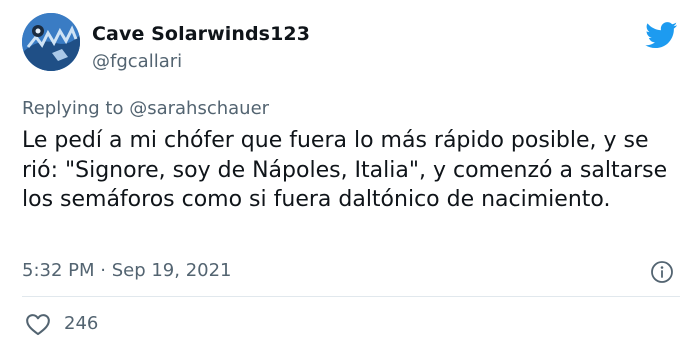 The width and height of the screenshot is (700, 349). Describe the element at coordinates (662, 272) in the screenshot. I see `info-icon` at that location.